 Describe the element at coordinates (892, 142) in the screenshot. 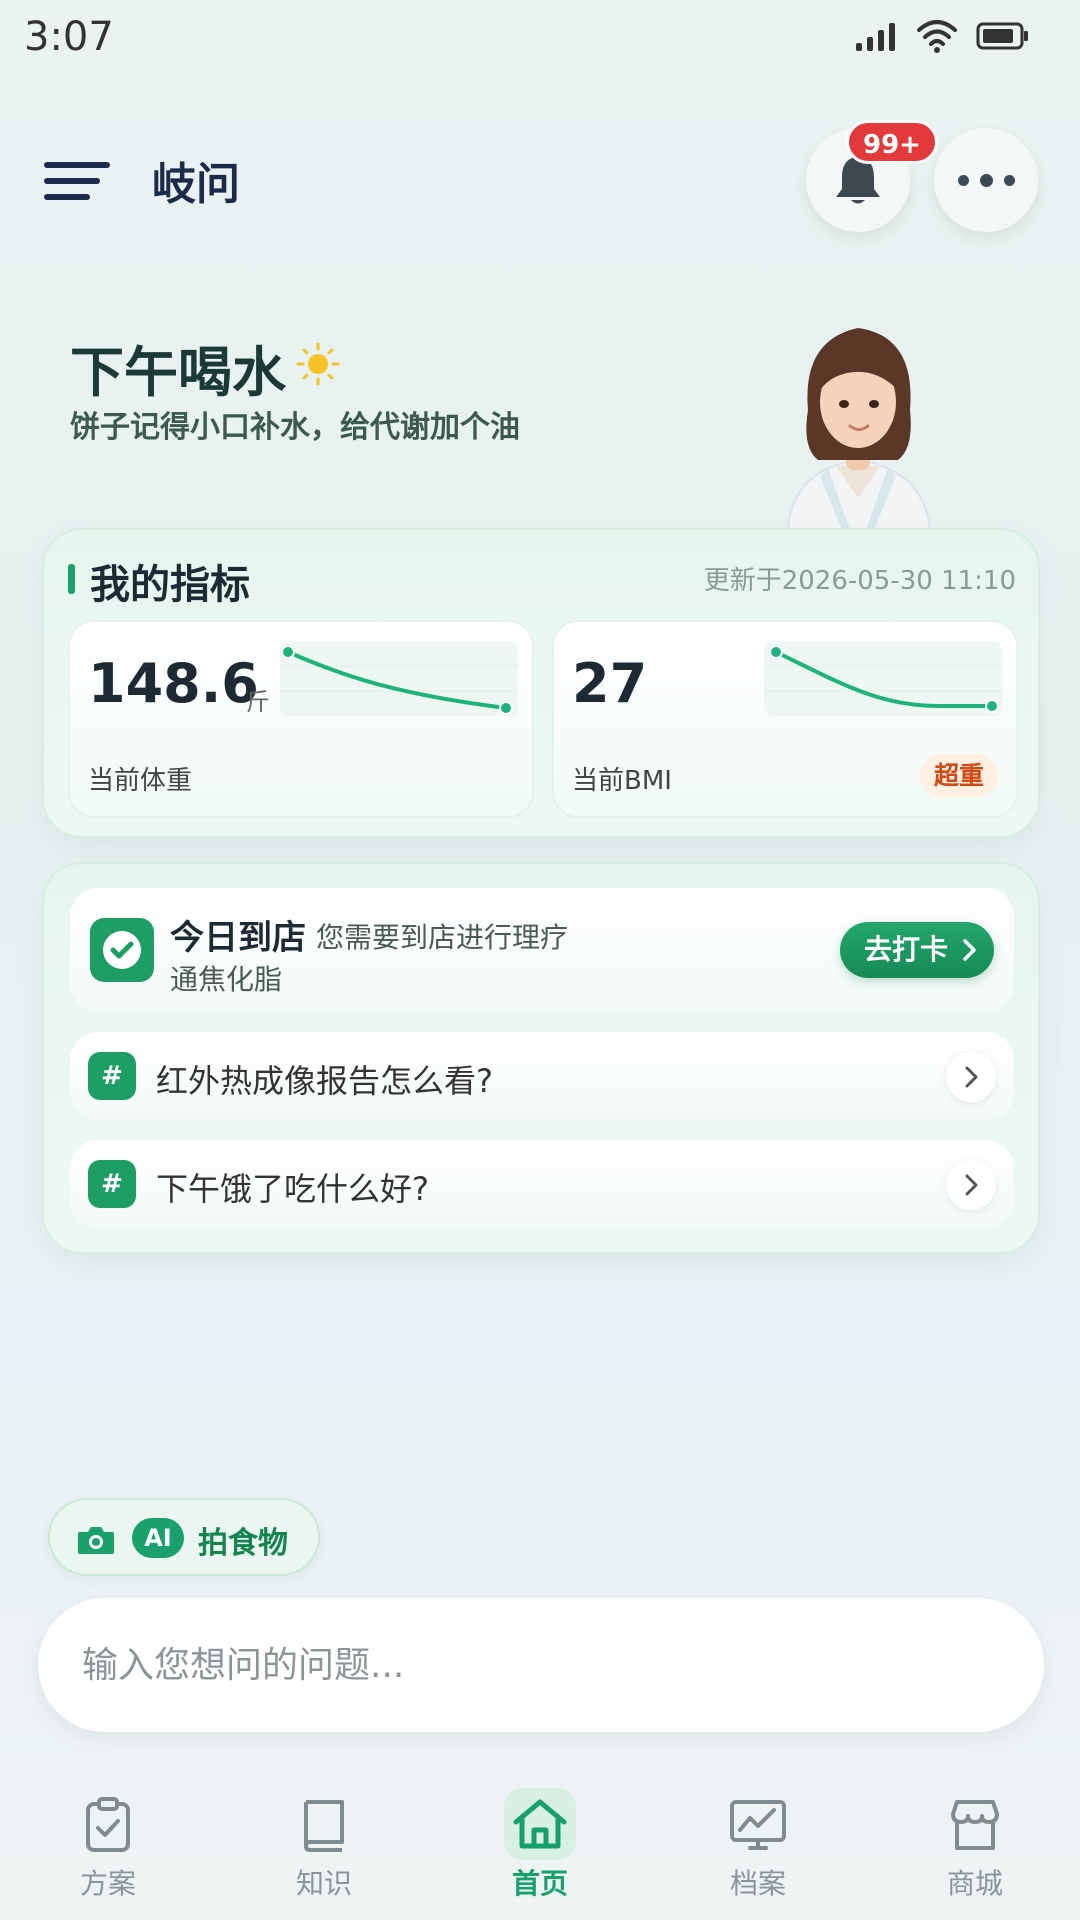

I see `notification-badge: 99+` at that location.